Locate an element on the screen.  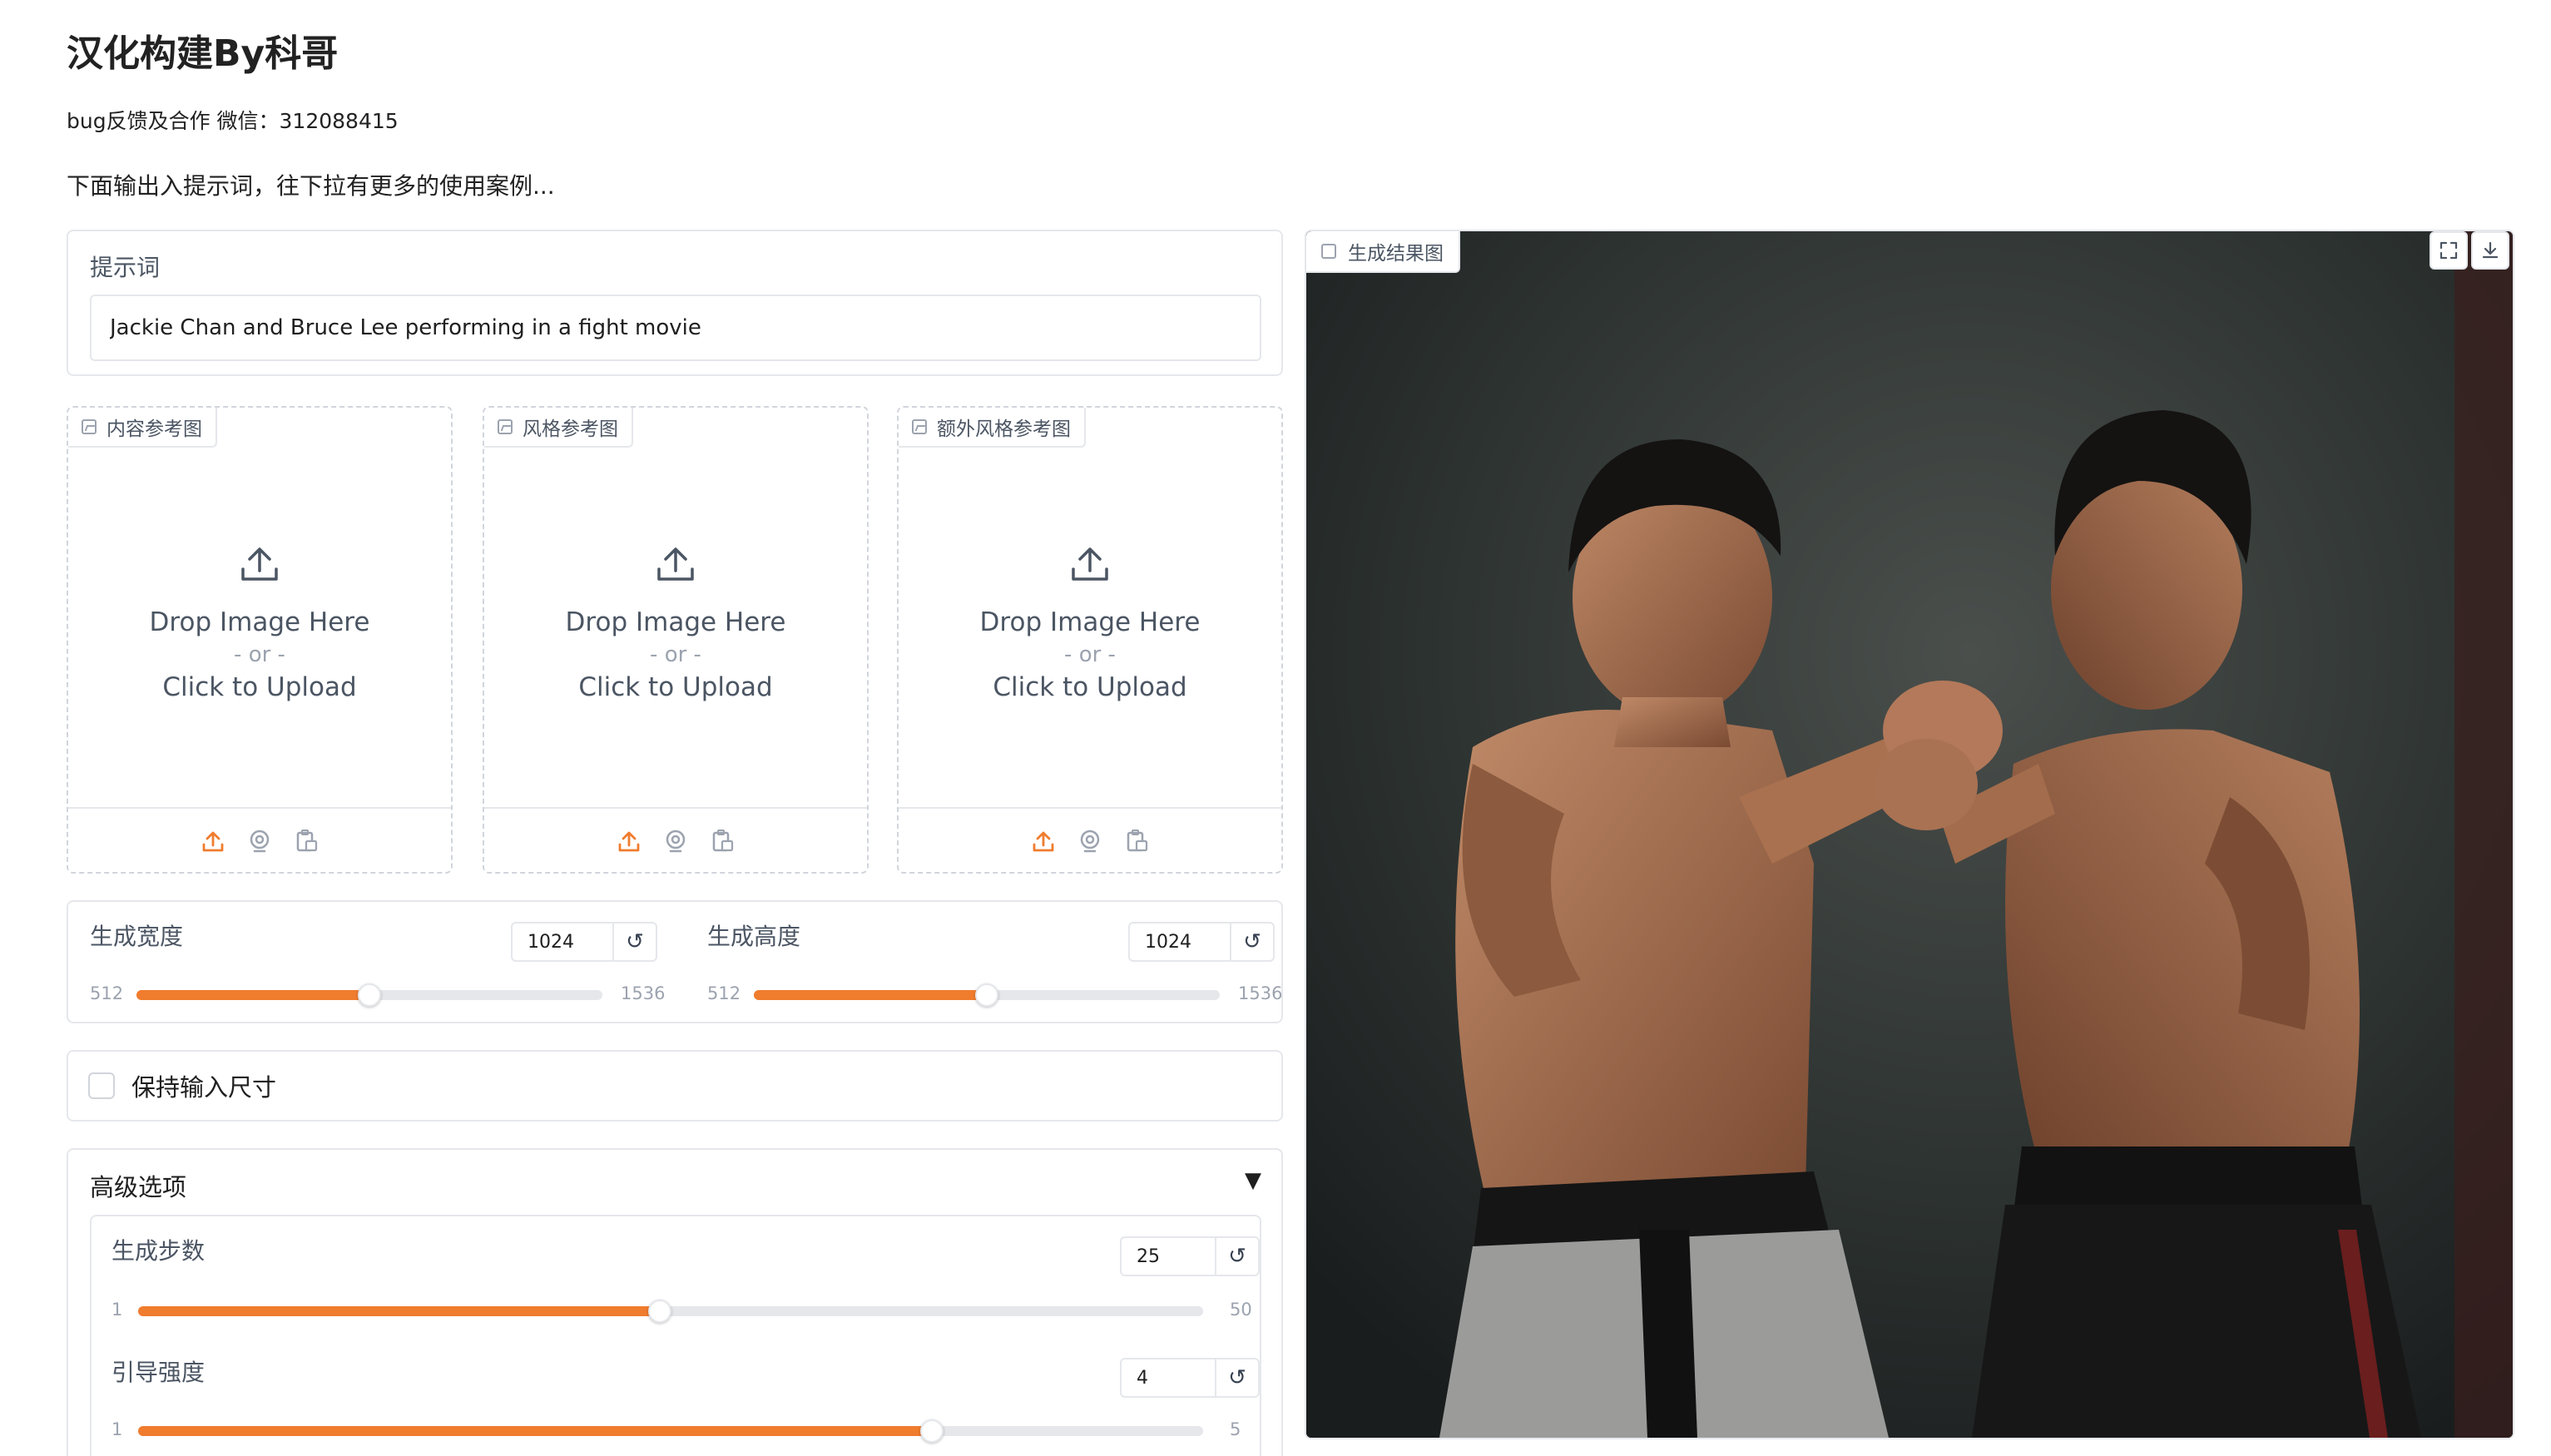
prompt-panel: 提示词 is located at coordinates (675, 303).